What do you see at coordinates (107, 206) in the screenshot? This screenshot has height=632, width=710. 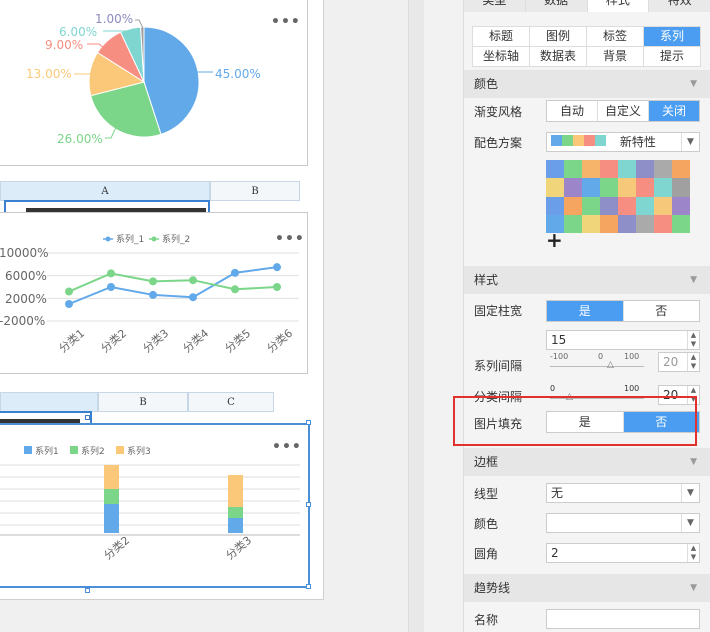 I see `selected-cell` at bounding box center [107, 206].